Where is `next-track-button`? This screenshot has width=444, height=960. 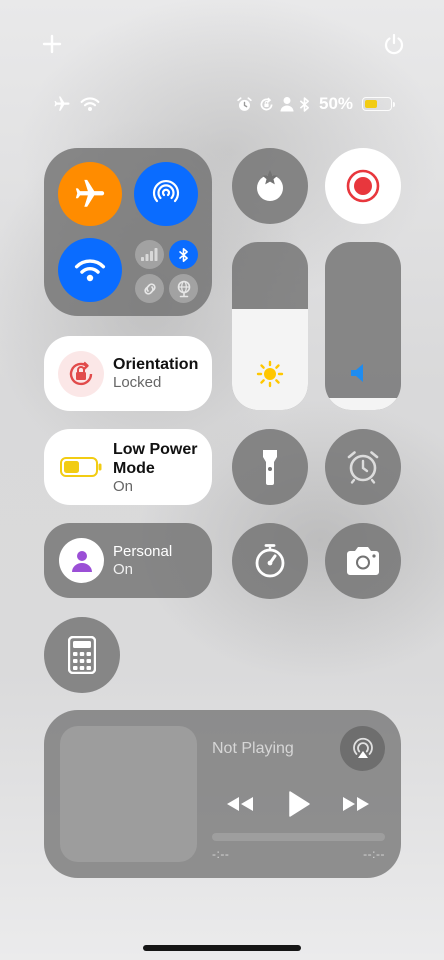 next-track-button is located at coordinates (356, 804).